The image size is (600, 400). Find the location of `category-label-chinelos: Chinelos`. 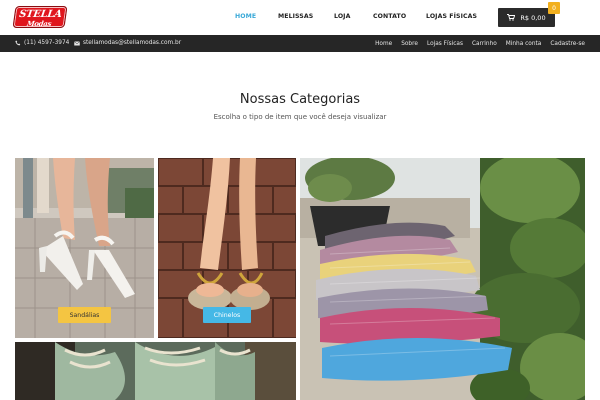

category-label-chinelos: Chinelos is located at coordinates (227, 315).